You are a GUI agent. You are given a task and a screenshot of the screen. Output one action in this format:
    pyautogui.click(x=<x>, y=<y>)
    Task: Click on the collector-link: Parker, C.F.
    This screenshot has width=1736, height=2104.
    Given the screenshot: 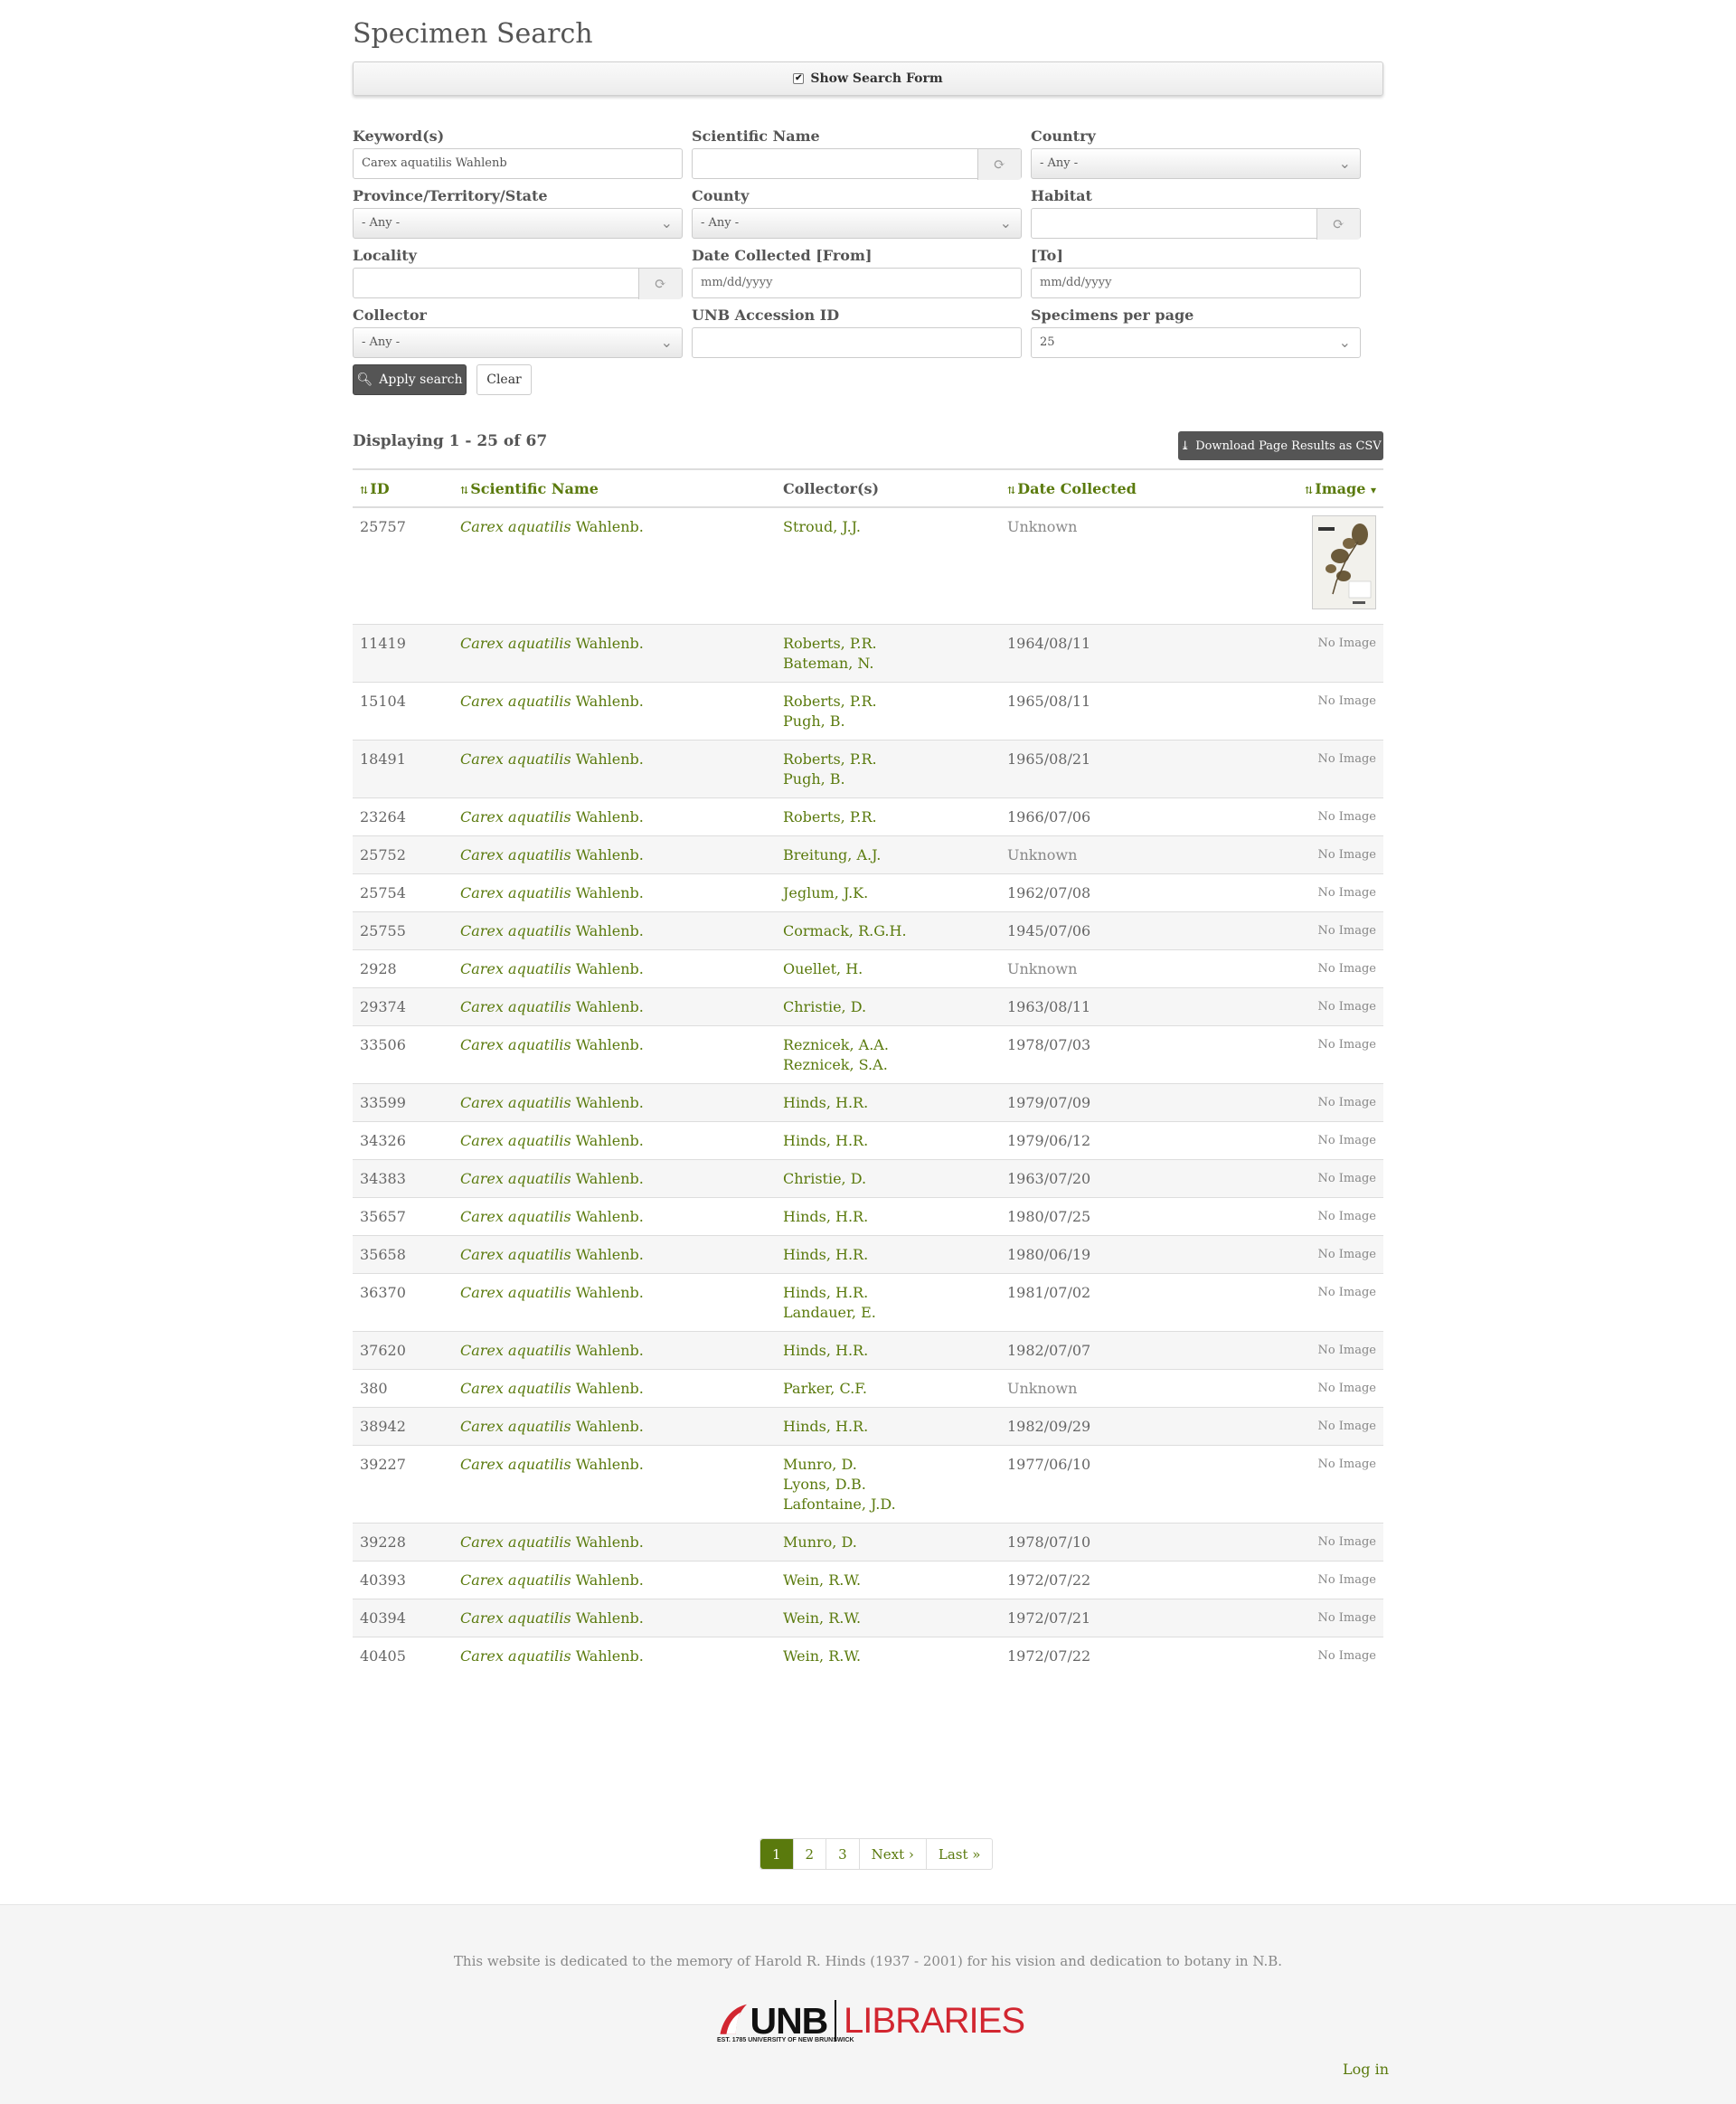 What is the action you would take?
    pyautogui.click(x=888, y=1389)
    